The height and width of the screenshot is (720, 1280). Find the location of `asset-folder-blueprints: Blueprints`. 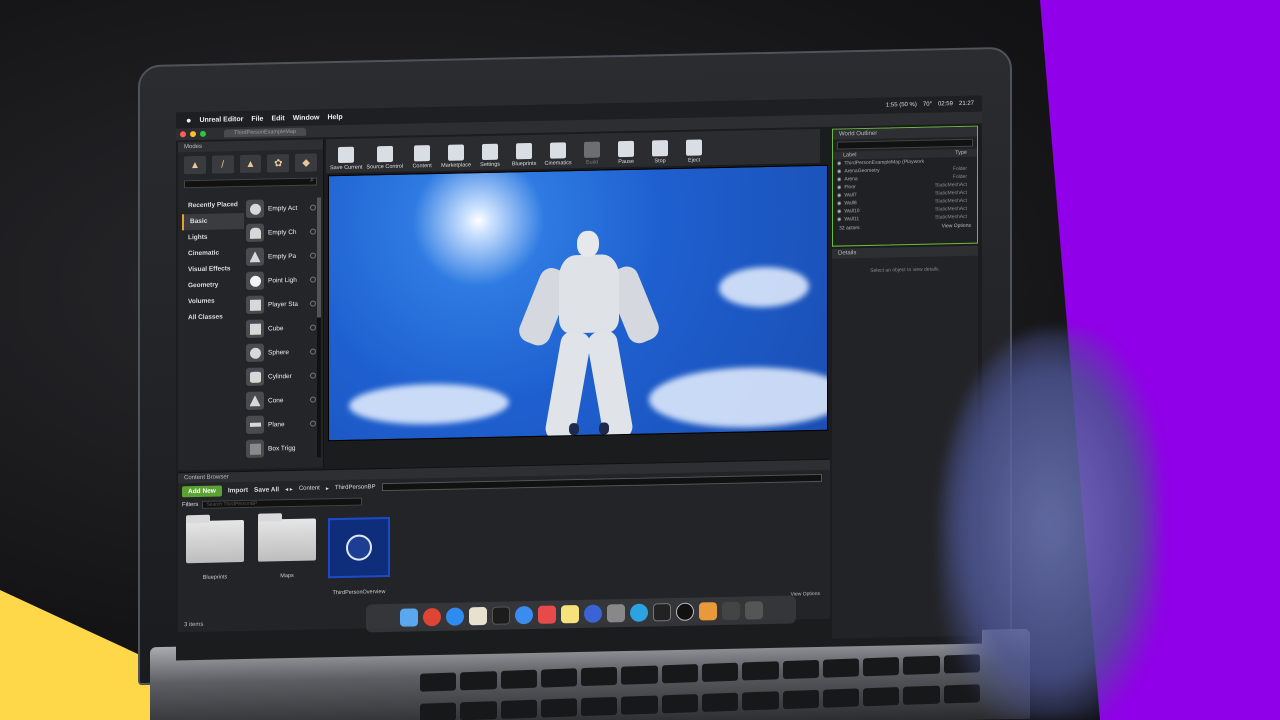

asset-folder-blueprints: Blueprints is located at coordinates (215, 559).